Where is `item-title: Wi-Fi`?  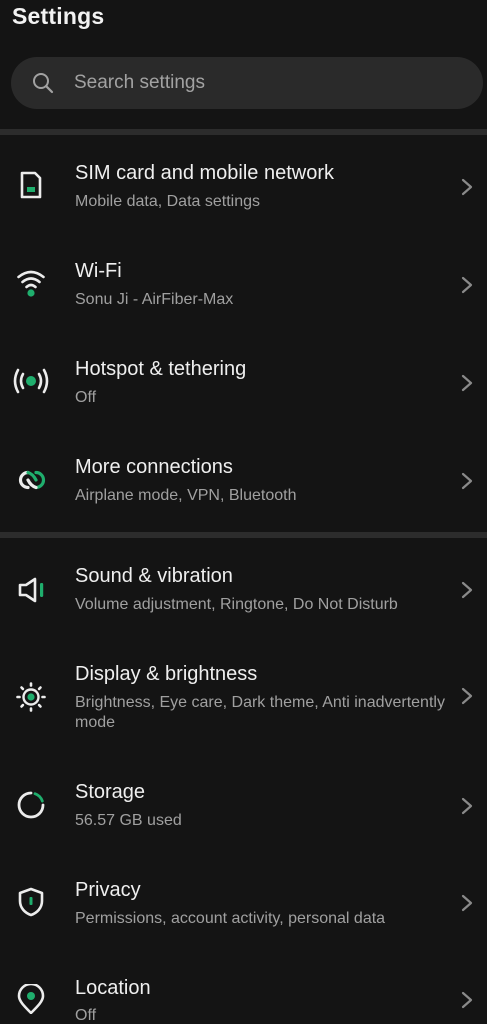 item-title: Wi-Fi is located at coordinates (98, 271).